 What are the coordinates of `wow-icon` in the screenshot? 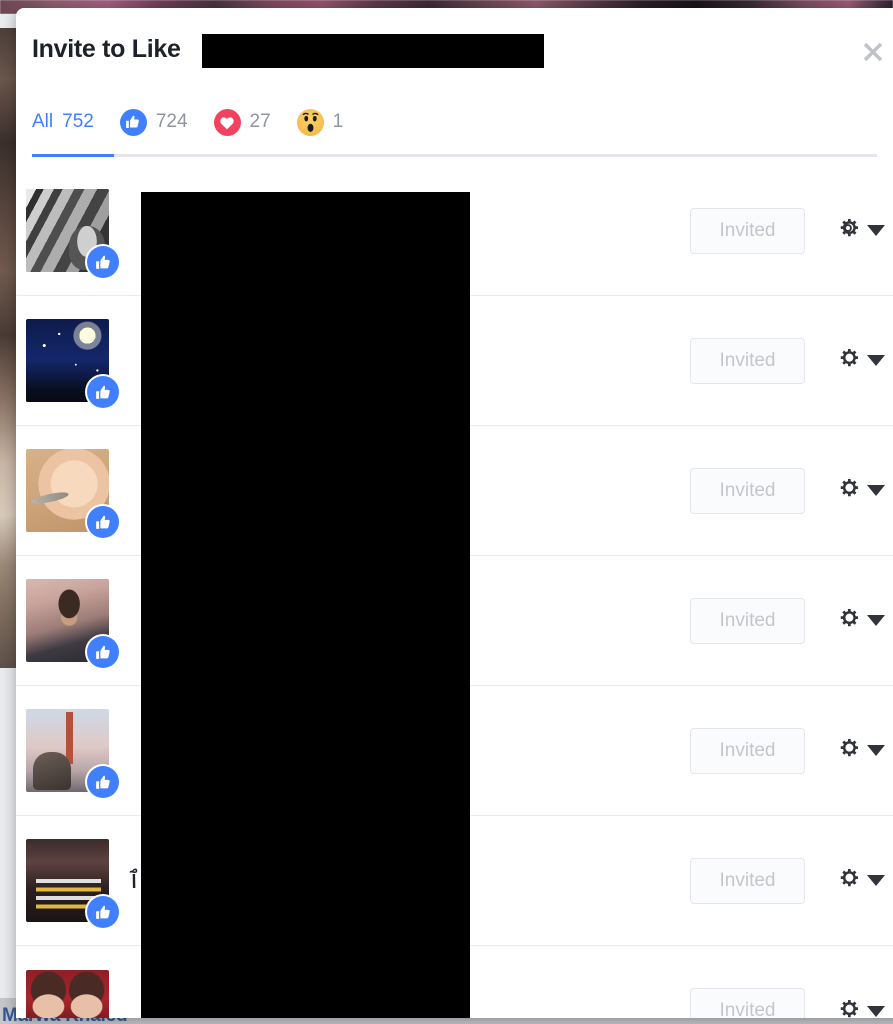 It's located at (310, 122).